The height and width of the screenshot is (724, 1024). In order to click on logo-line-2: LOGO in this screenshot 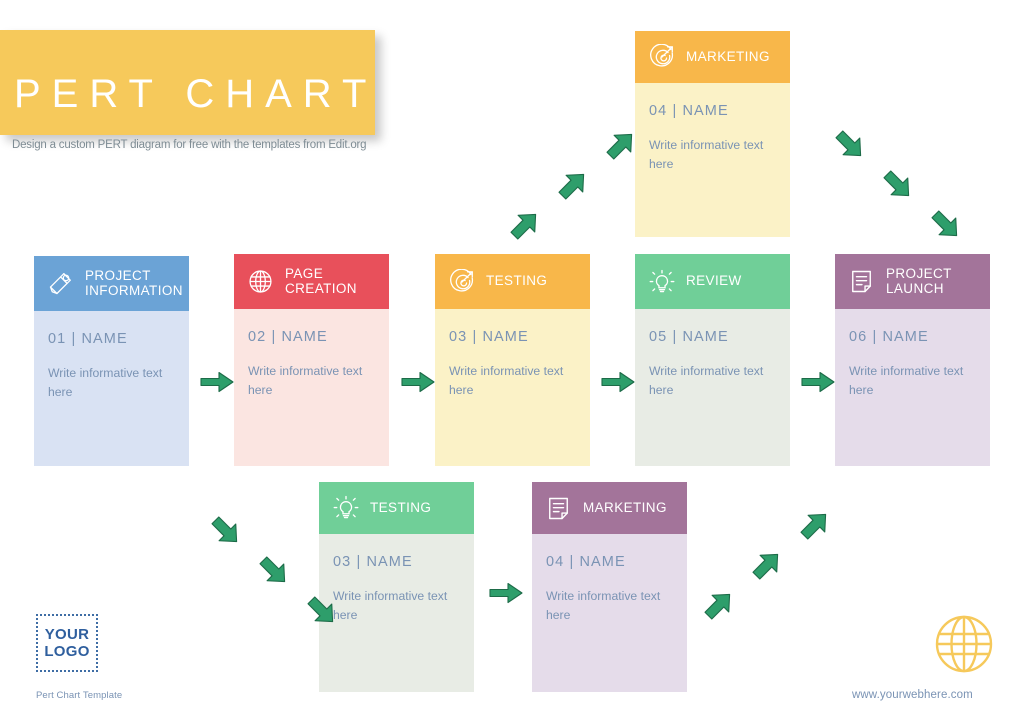, I will do `click(67, 651)`.